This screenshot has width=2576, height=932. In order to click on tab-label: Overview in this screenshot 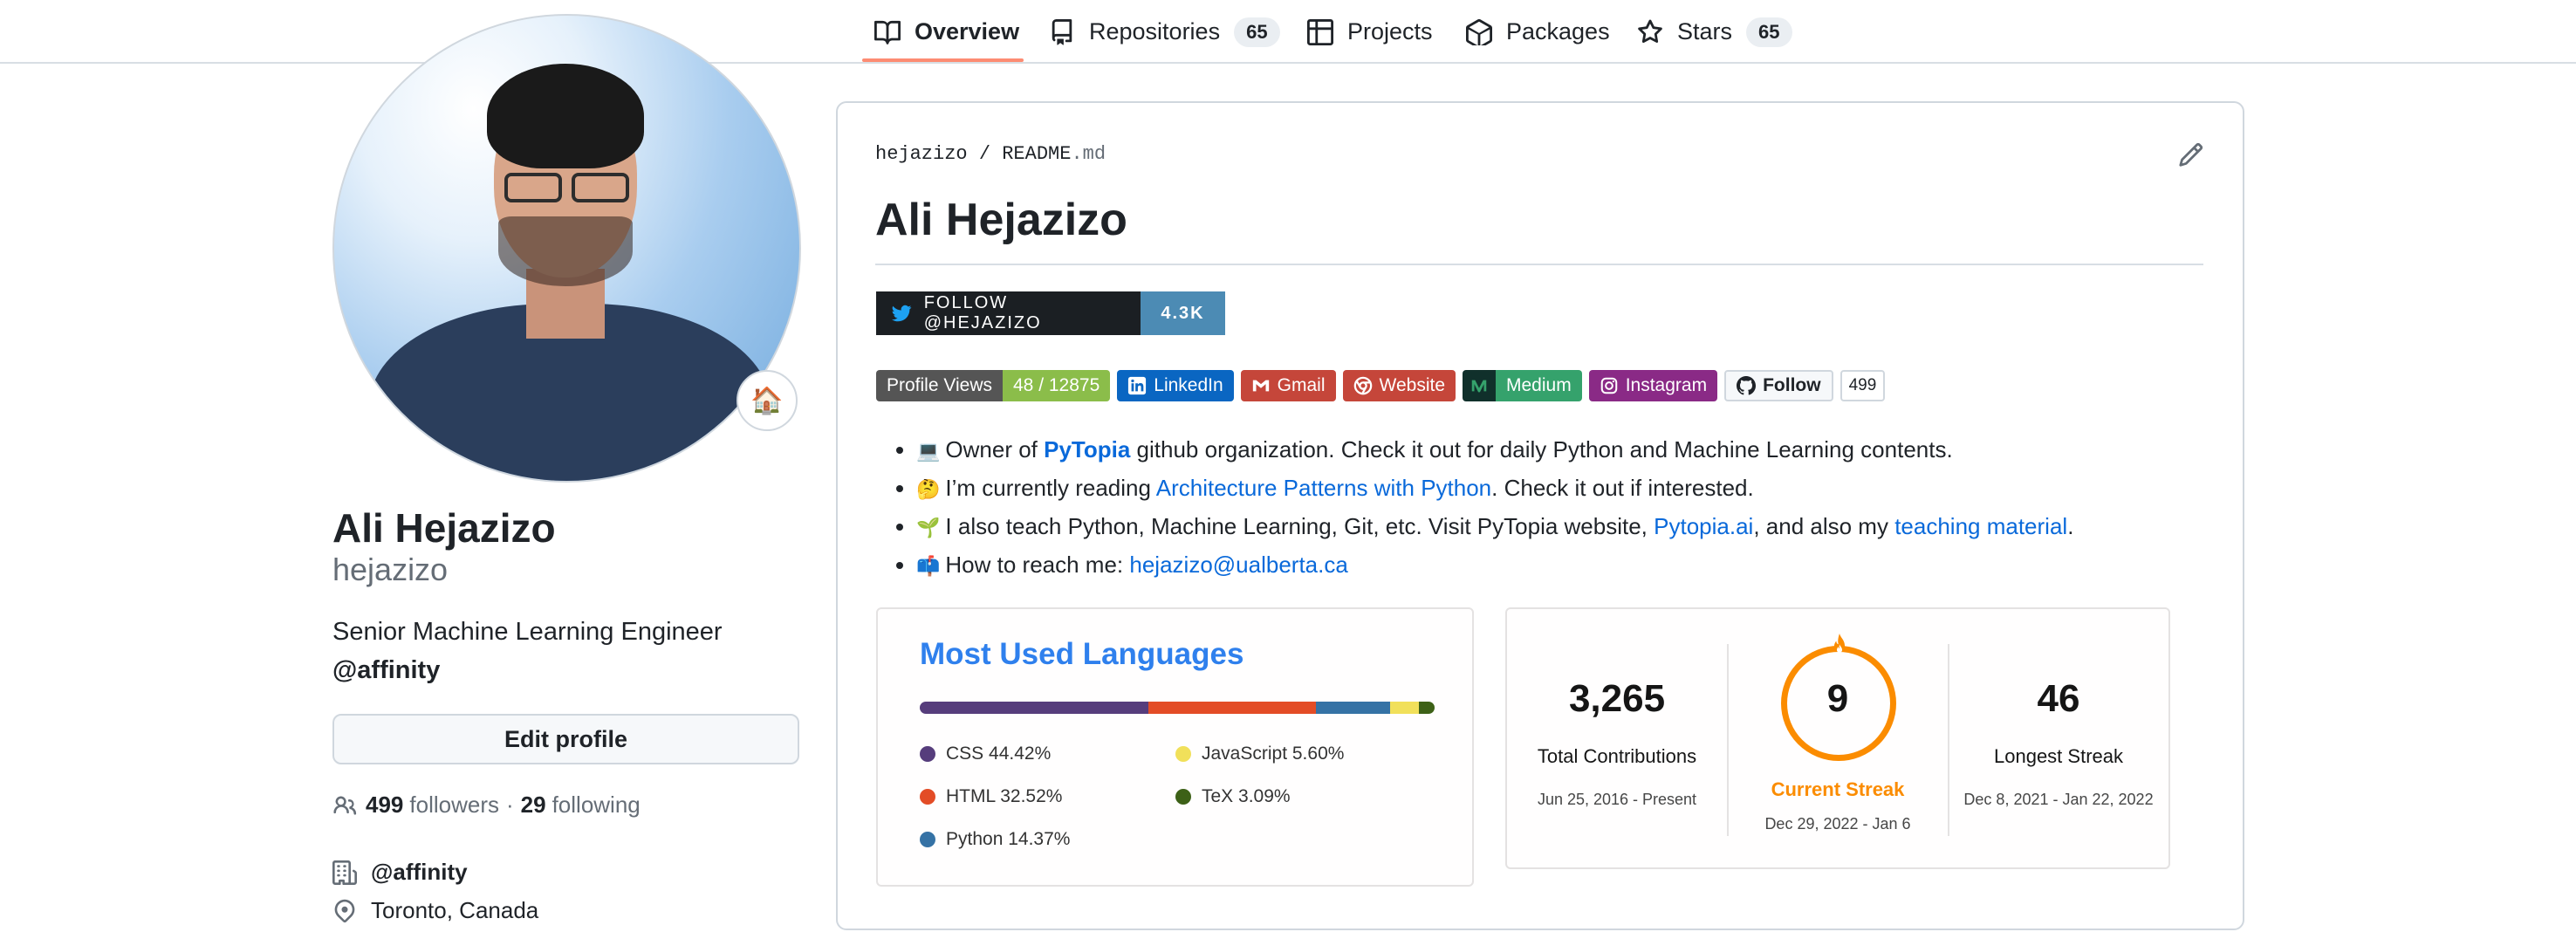, I will do `click(968, 32)`.